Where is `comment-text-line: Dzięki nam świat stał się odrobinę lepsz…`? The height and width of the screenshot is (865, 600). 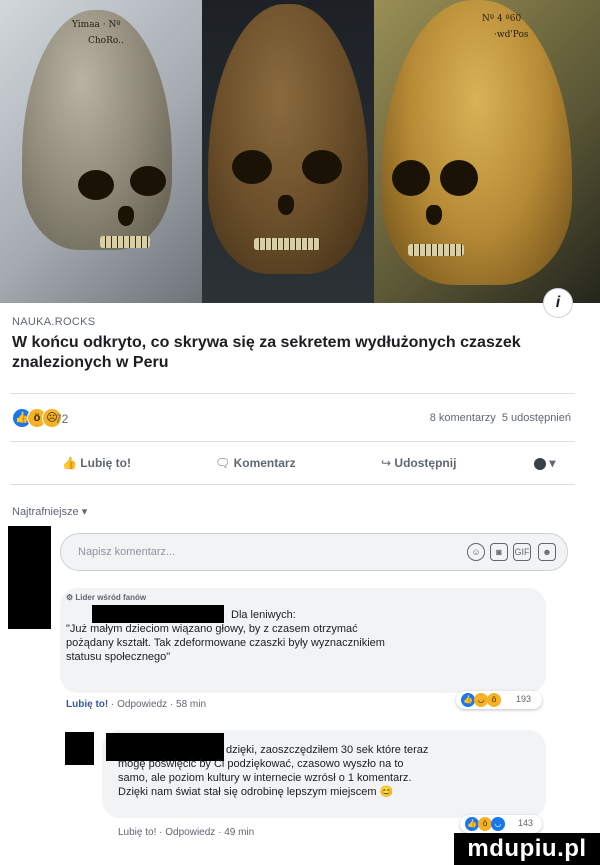
comment-text-line: Dzięki nam świat stał się odrobinę lepsz… is located at coordinates (256, 792).